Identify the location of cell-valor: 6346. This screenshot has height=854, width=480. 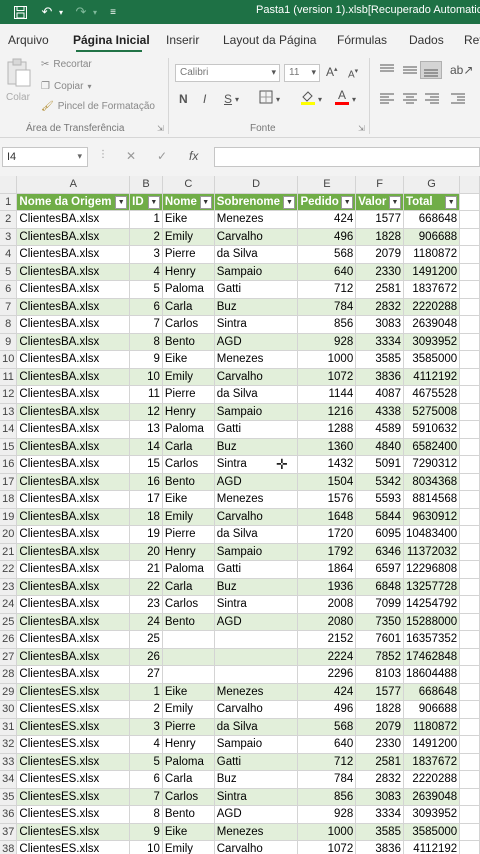
(379, 552).